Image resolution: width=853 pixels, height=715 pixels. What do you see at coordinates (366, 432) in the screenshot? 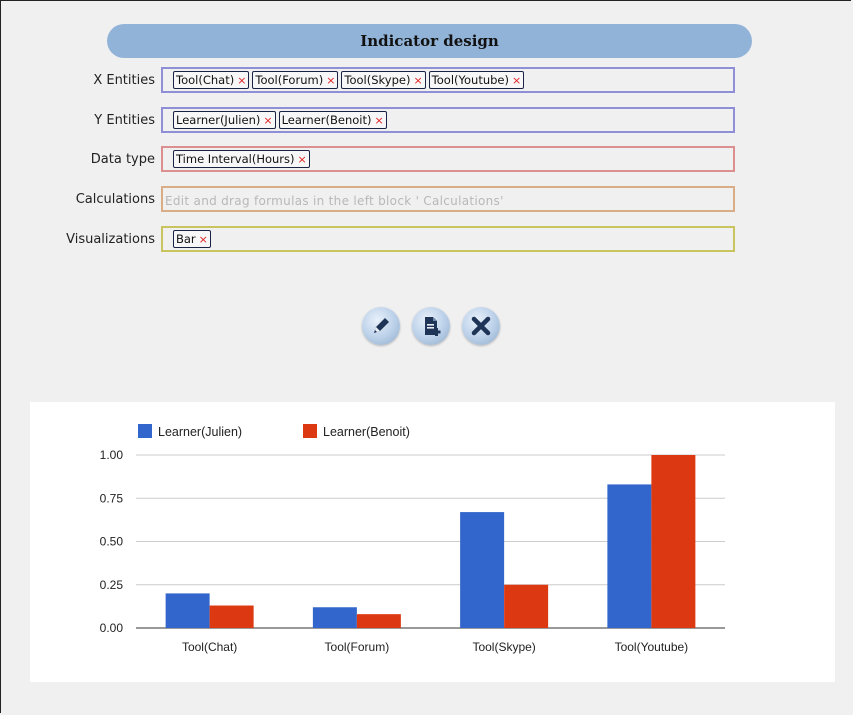
I see `legend-label: Learner(Benoit)` at bounding box center [366, 432].